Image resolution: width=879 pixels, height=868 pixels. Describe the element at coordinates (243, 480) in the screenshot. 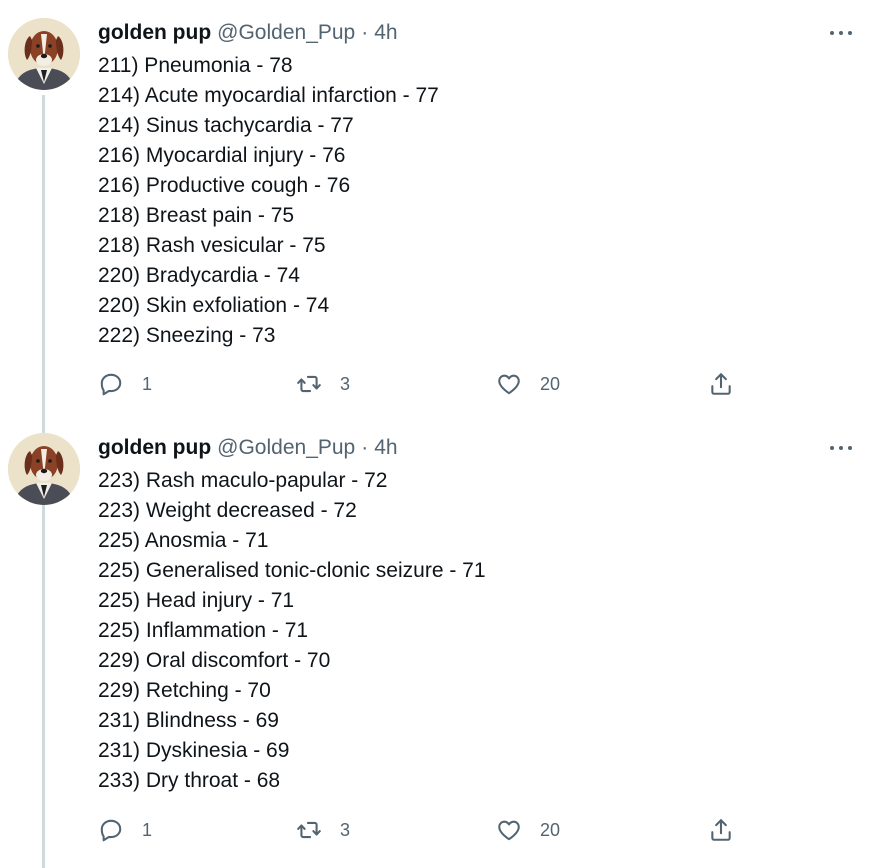

I see `list-item: 223) Rash maculo-papular - 72` at that location.